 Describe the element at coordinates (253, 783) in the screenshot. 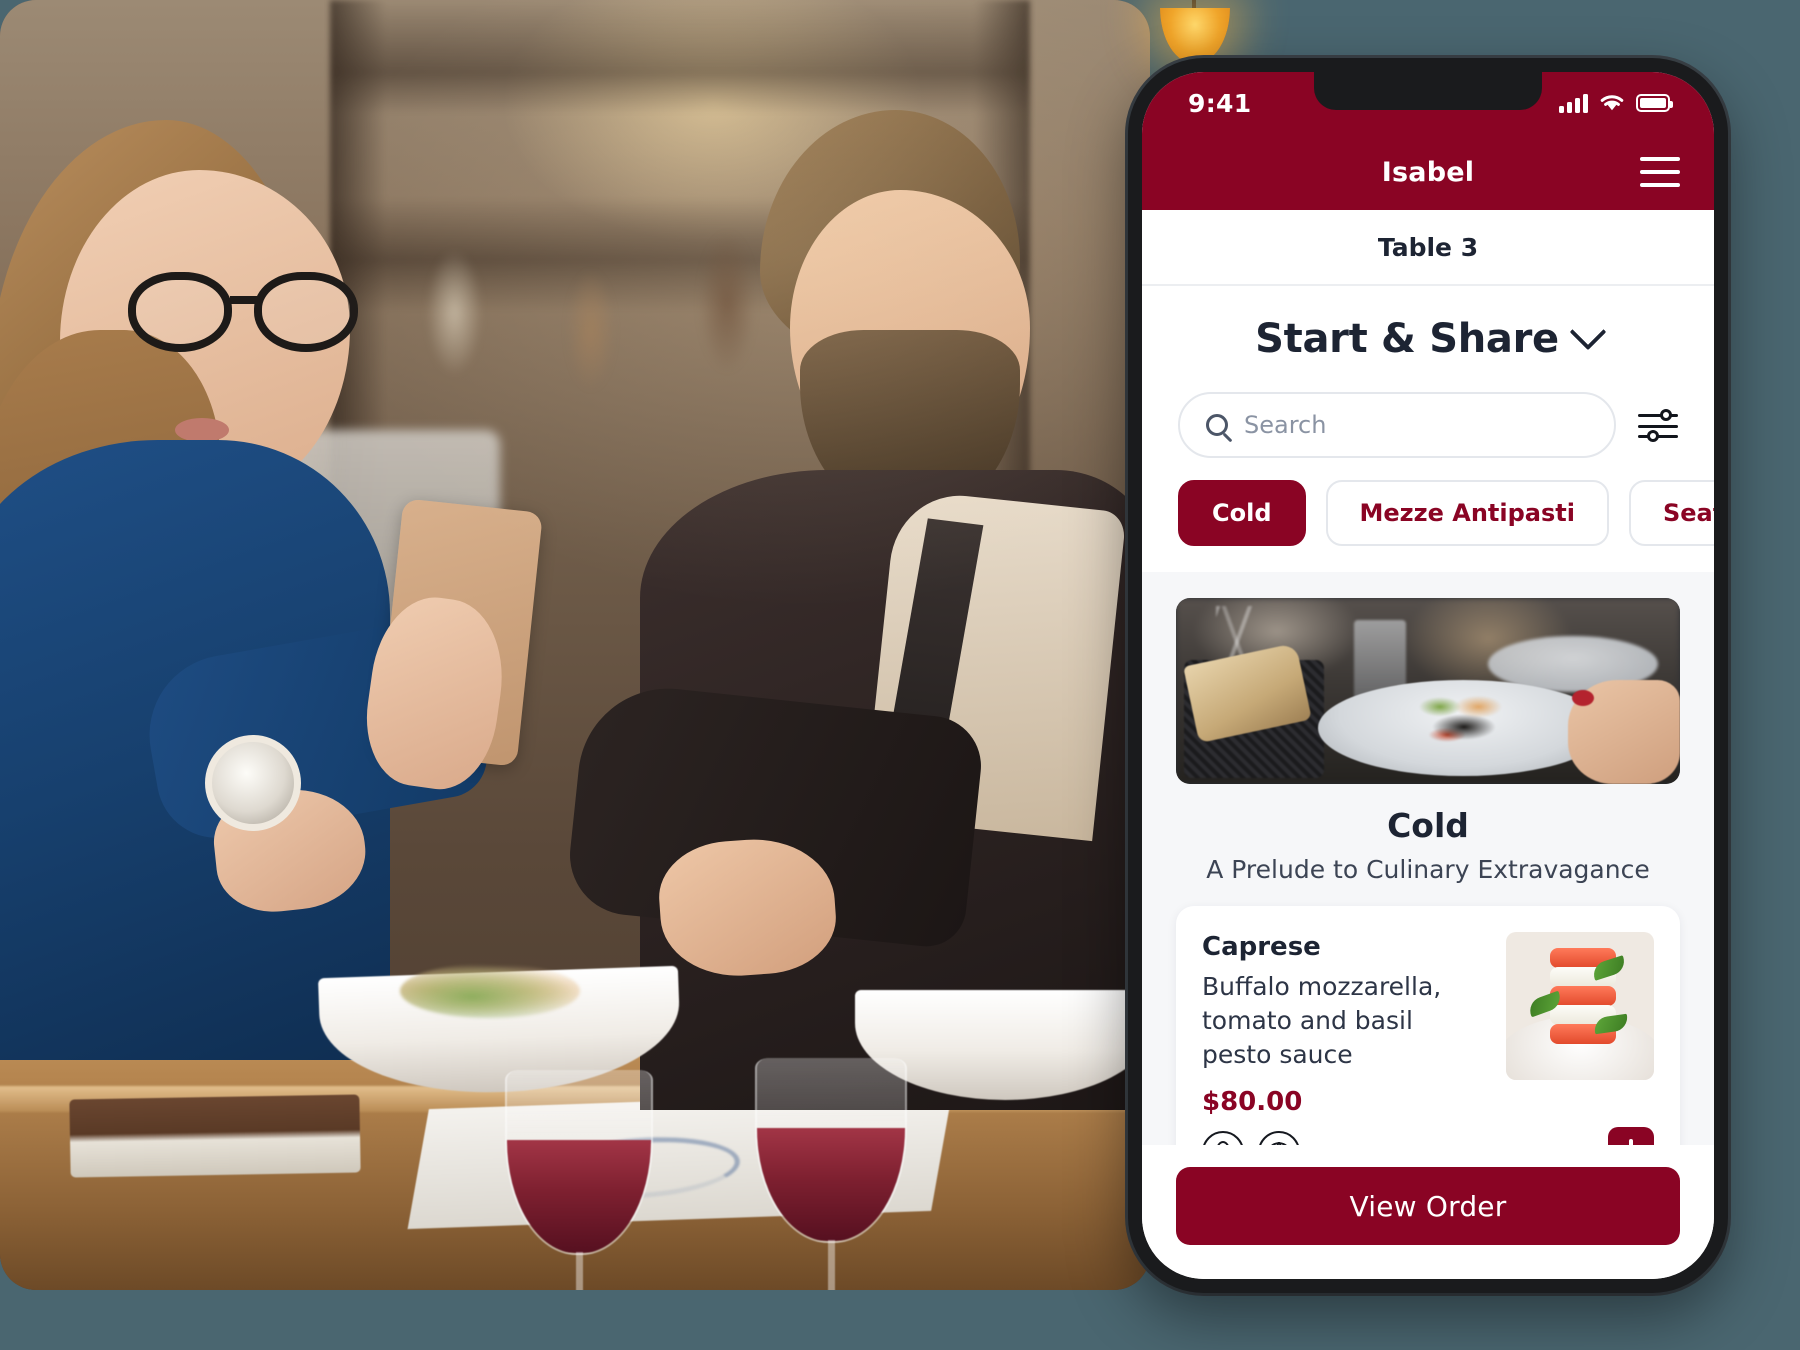

I see `photo-woman-wristwatch` at that location.